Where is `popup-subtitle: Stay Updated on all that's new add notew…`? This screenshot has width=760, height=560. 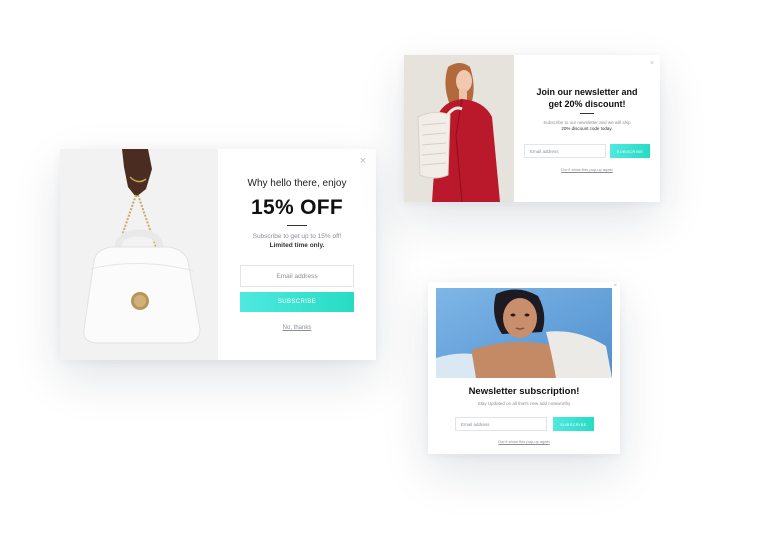
popup-subtitle: Stay Updated on all that's new add notew… is located at coordinates (524, 403).